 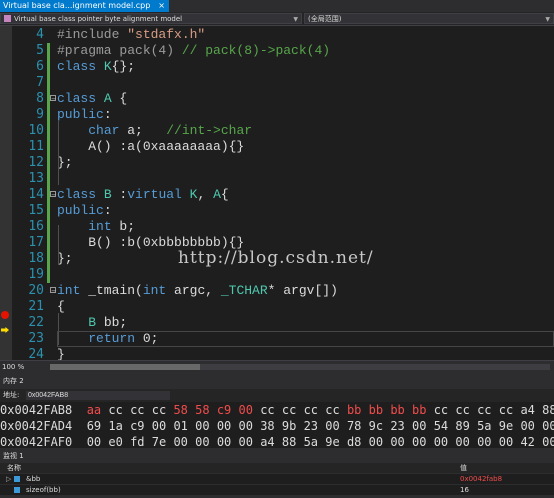 I want to click on code-line: 16 int b;, so click(x=277, y=227).